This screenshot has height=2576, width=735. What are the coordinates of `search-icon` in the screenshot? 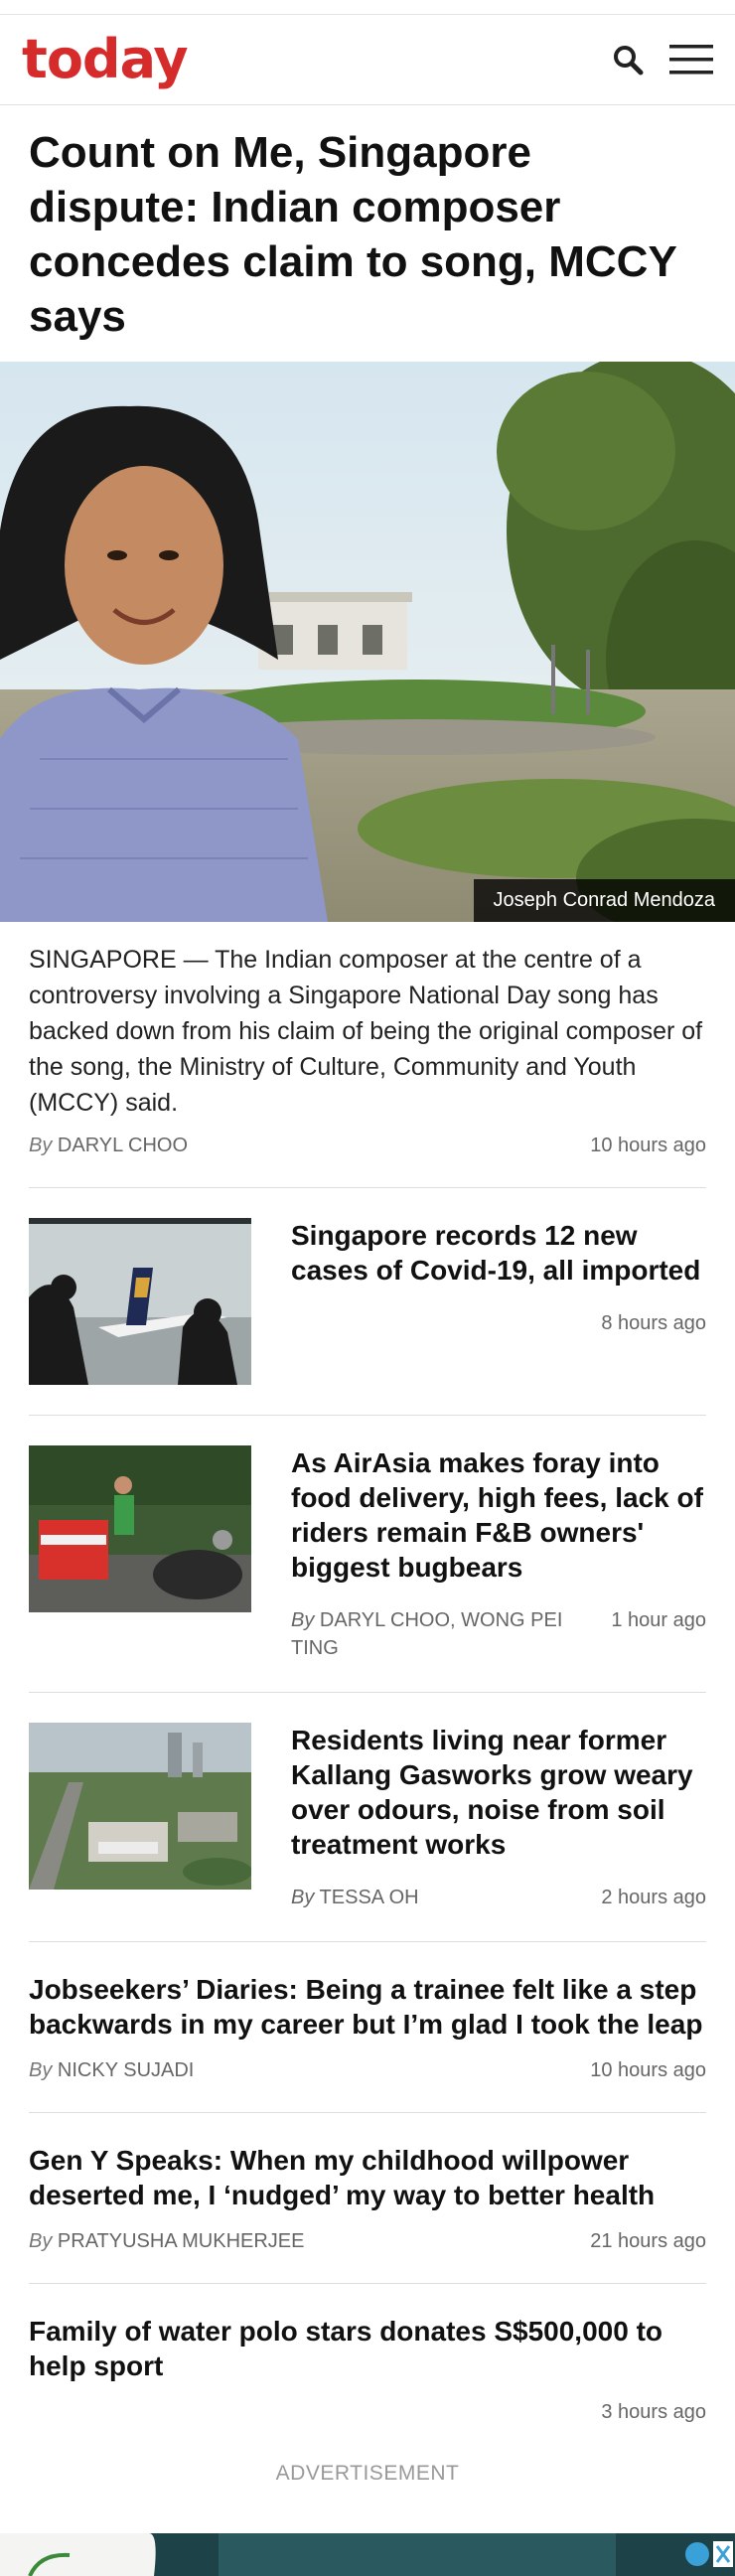 It's located at (628, 60).